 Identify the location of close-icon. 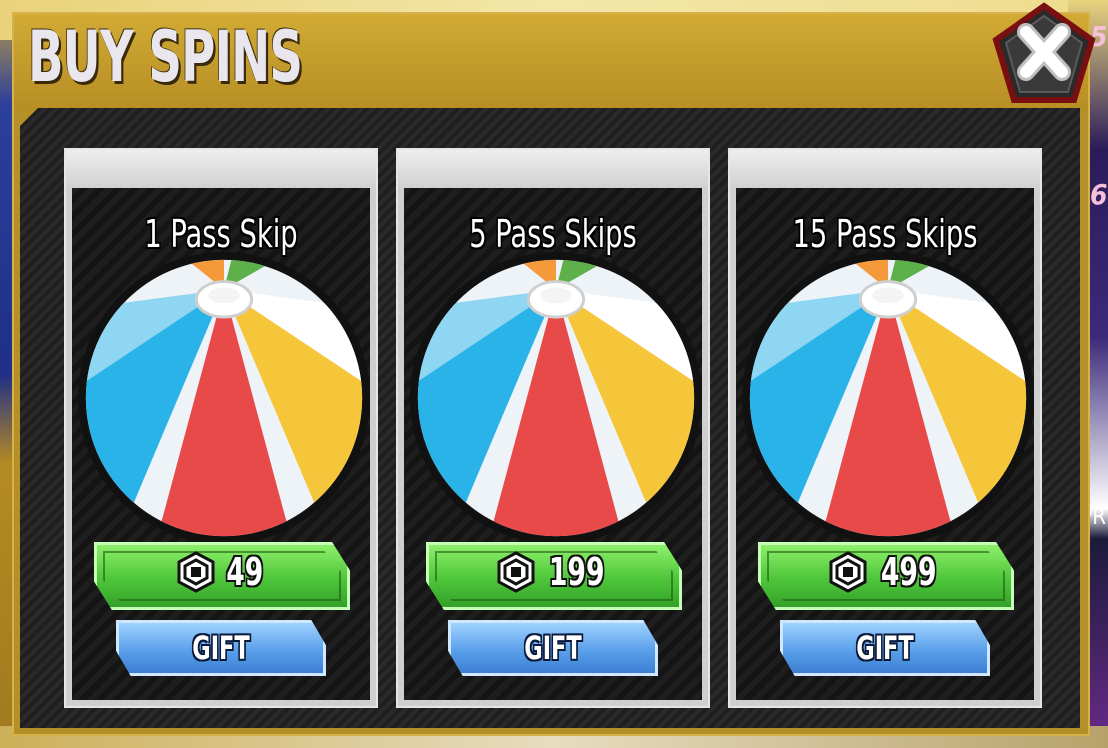
(1044, 52).